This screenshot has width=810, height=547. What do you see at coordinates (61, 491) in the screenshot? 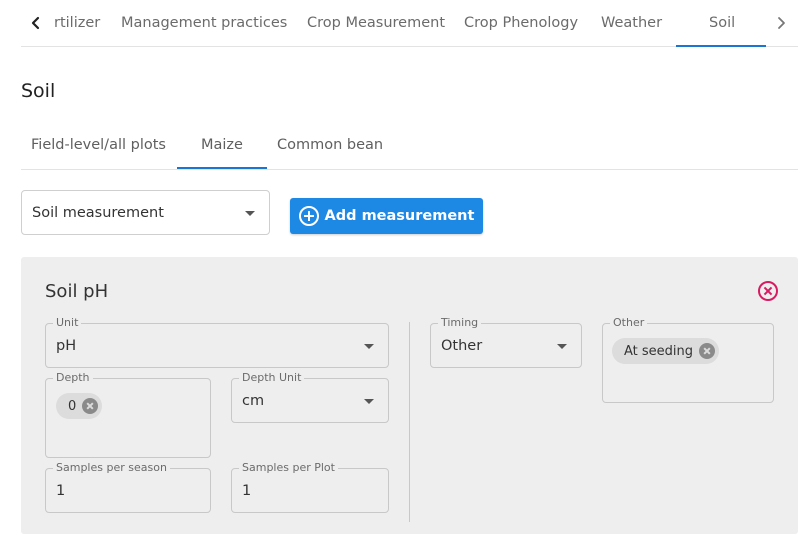
I see `samples-per-season-value: 1` at bounding box center [61, 491].